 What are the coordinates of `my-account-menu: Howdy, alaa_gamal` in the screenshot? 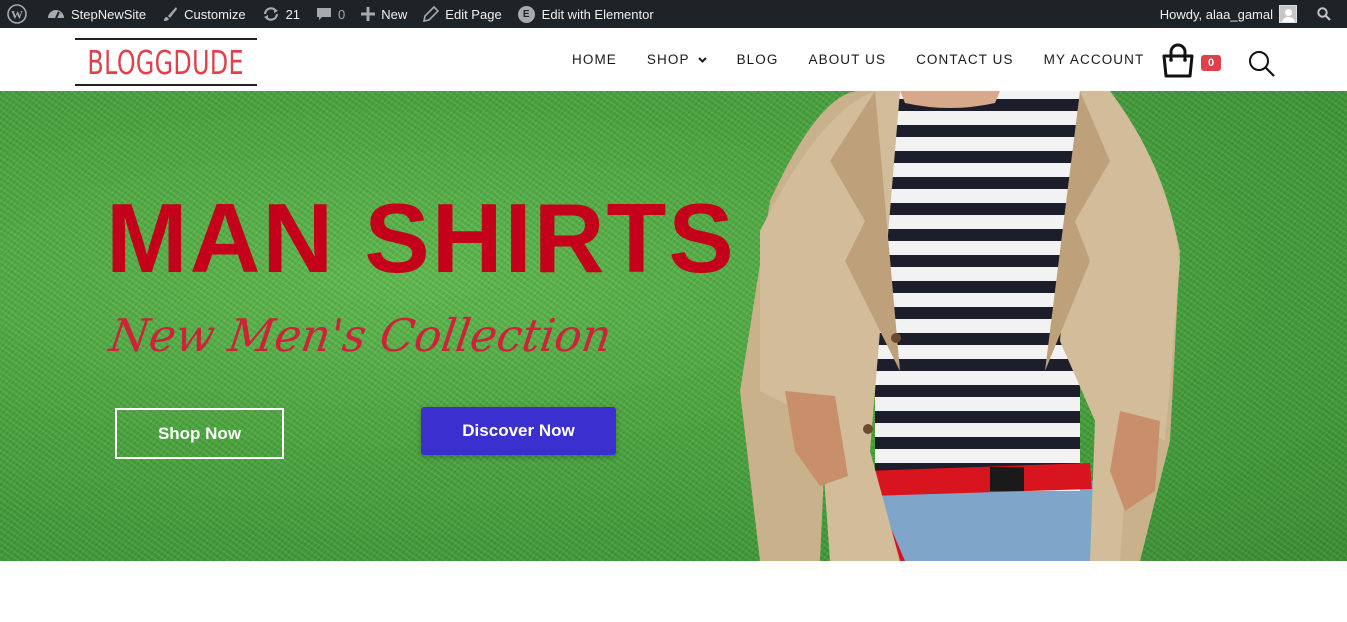 It's located at (1228, 14).